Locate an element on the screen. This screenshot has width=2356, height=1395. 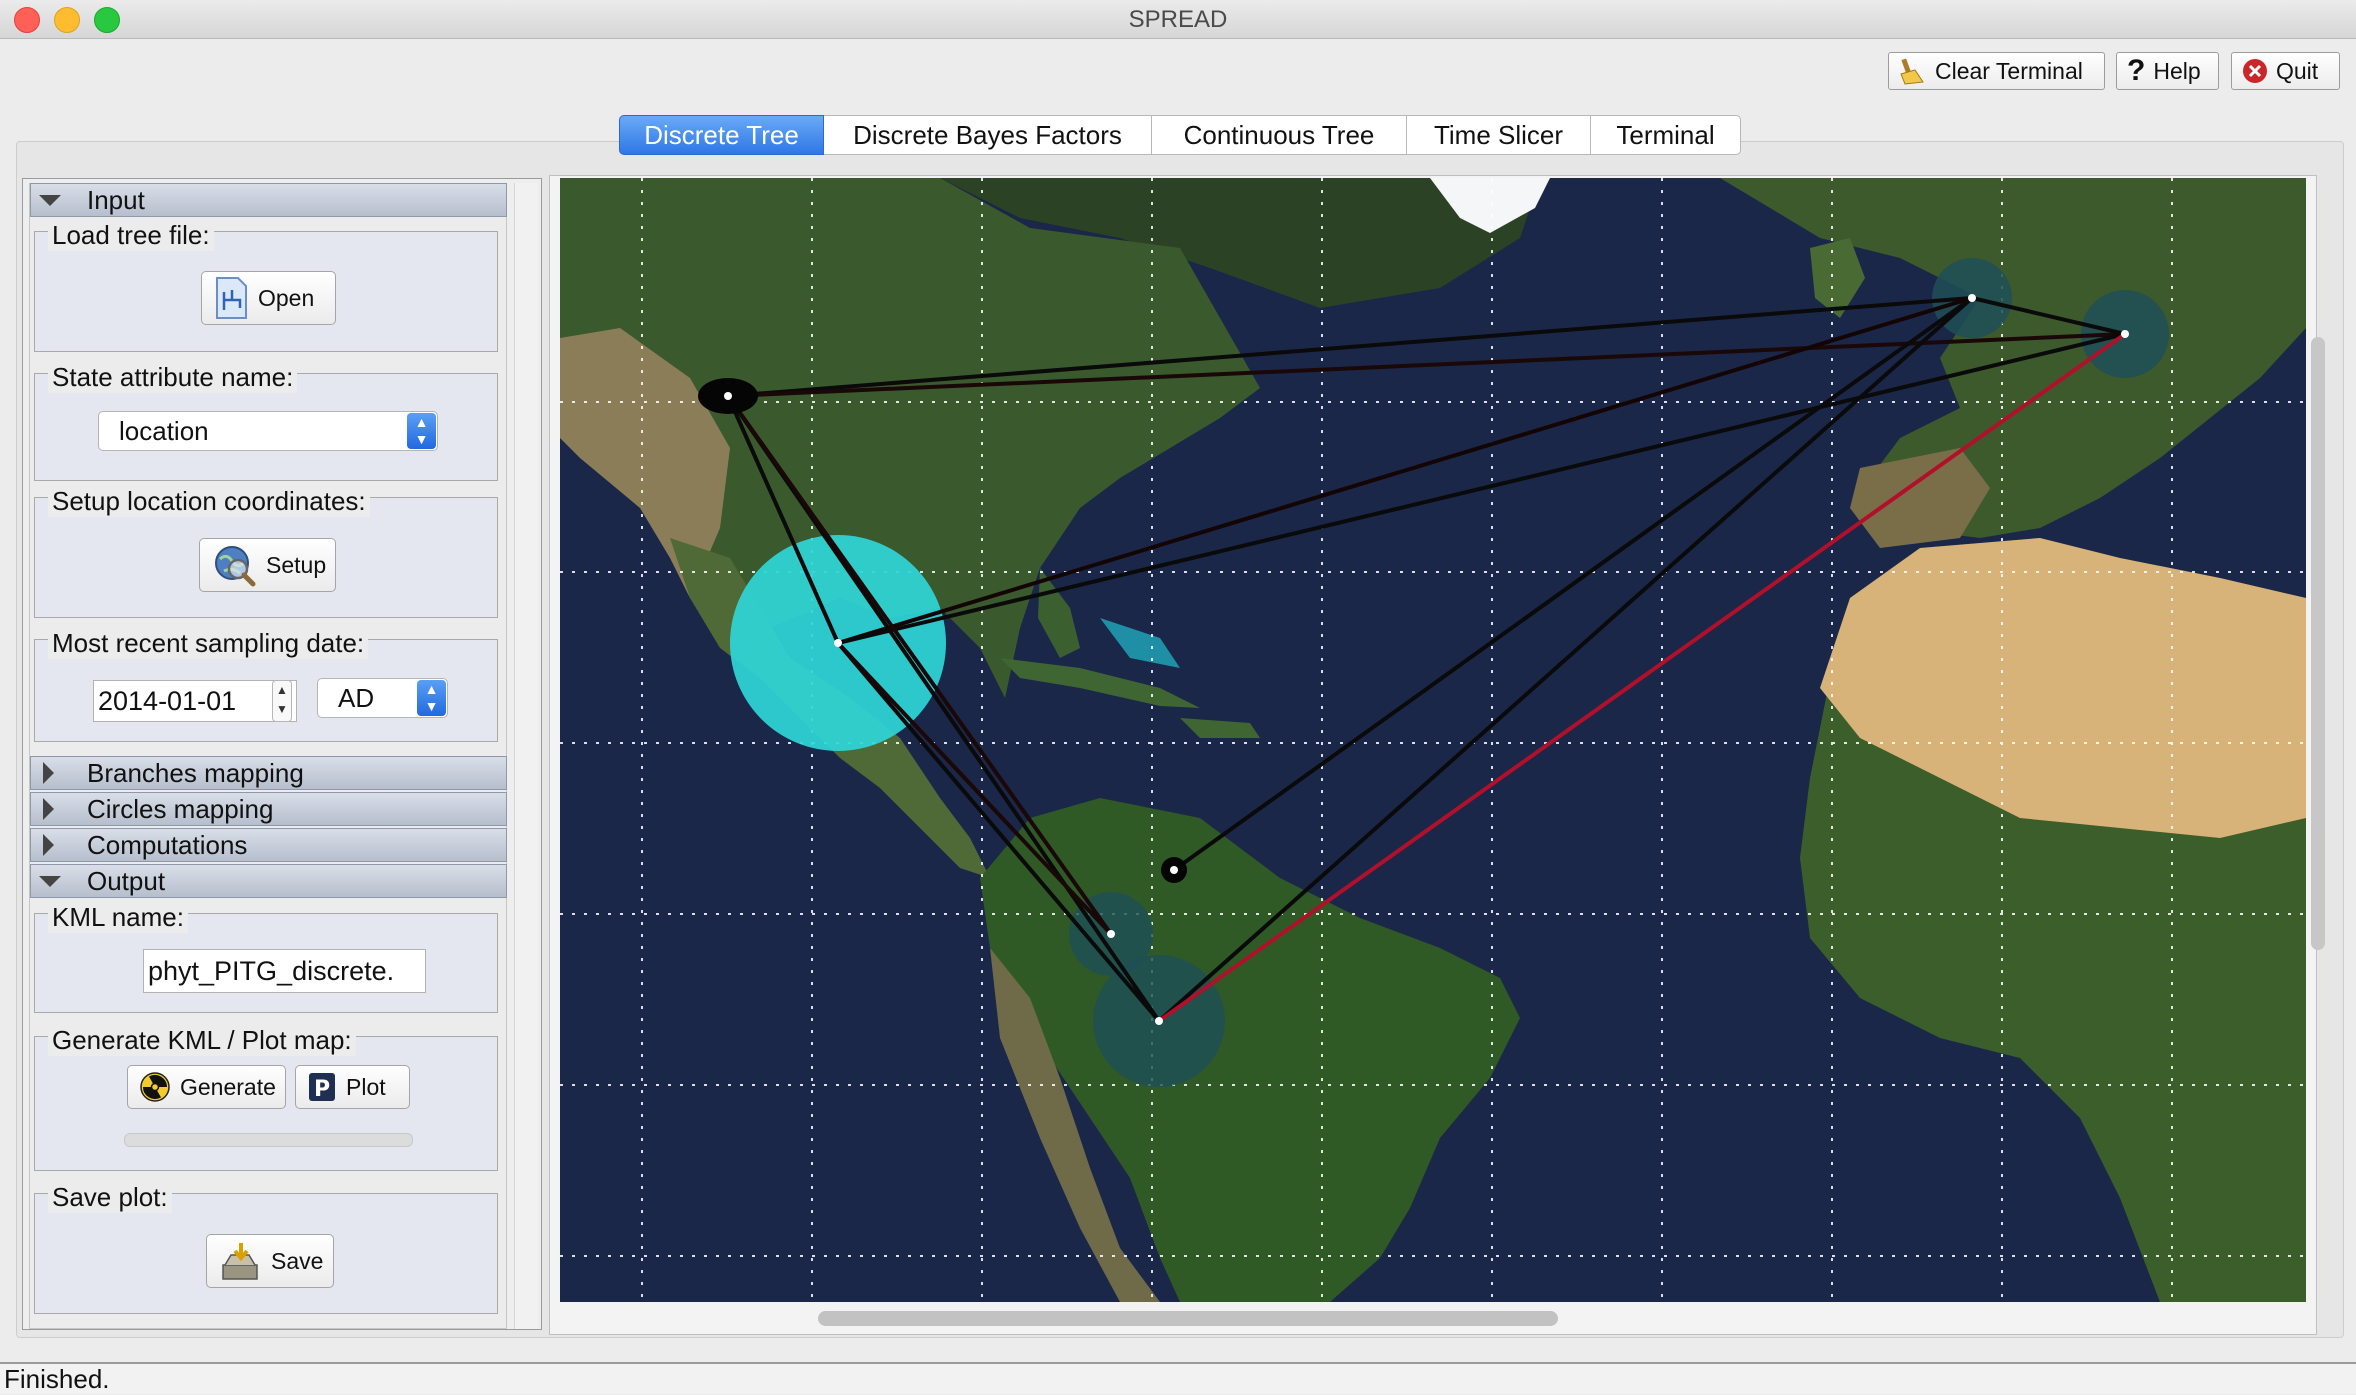
tab-terminal: Terminal is located at coordinates (1666, 135).